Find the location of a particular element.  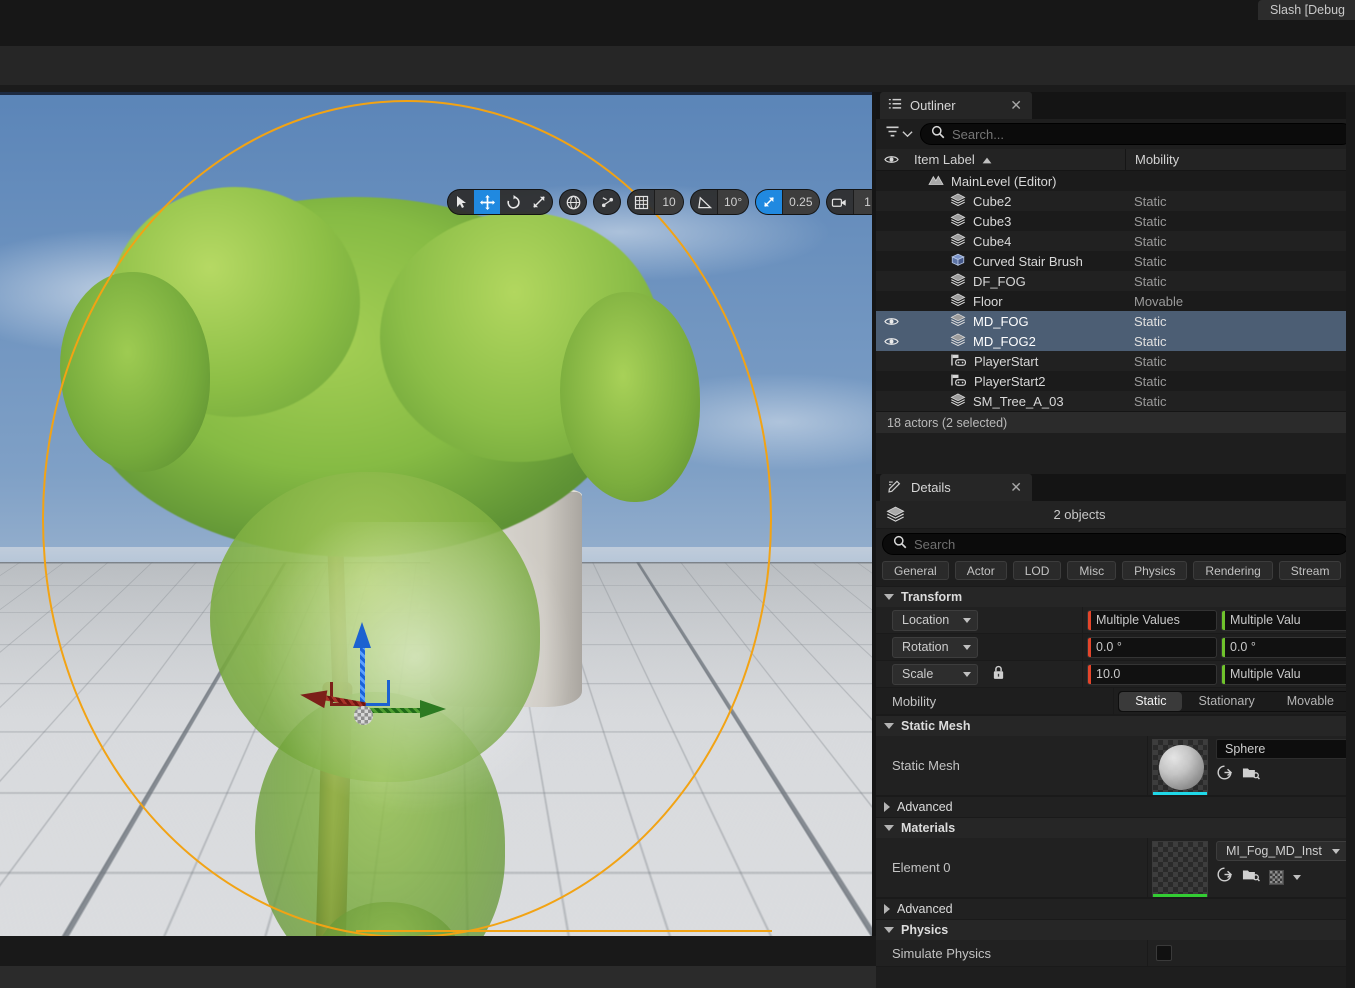

surface-snap-icon is located at coordinates (607, 202).